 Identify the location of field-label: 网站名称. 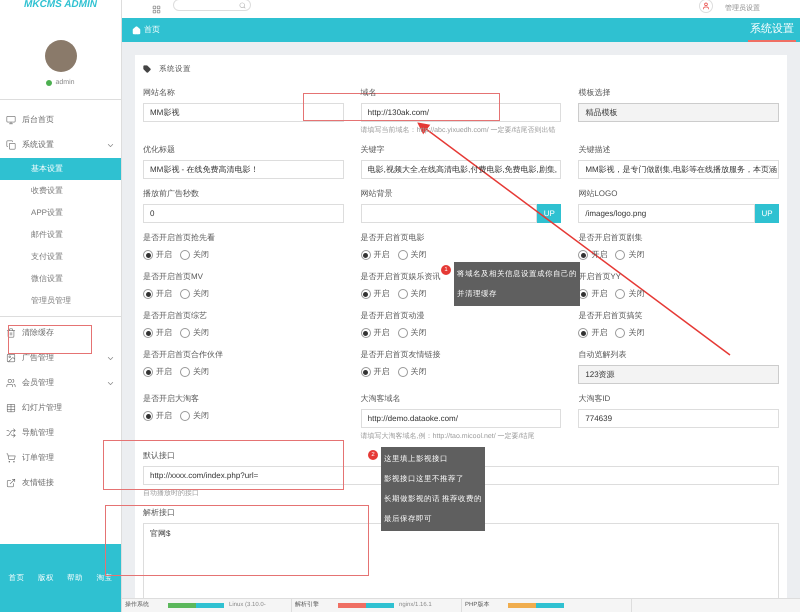
(159, 93).